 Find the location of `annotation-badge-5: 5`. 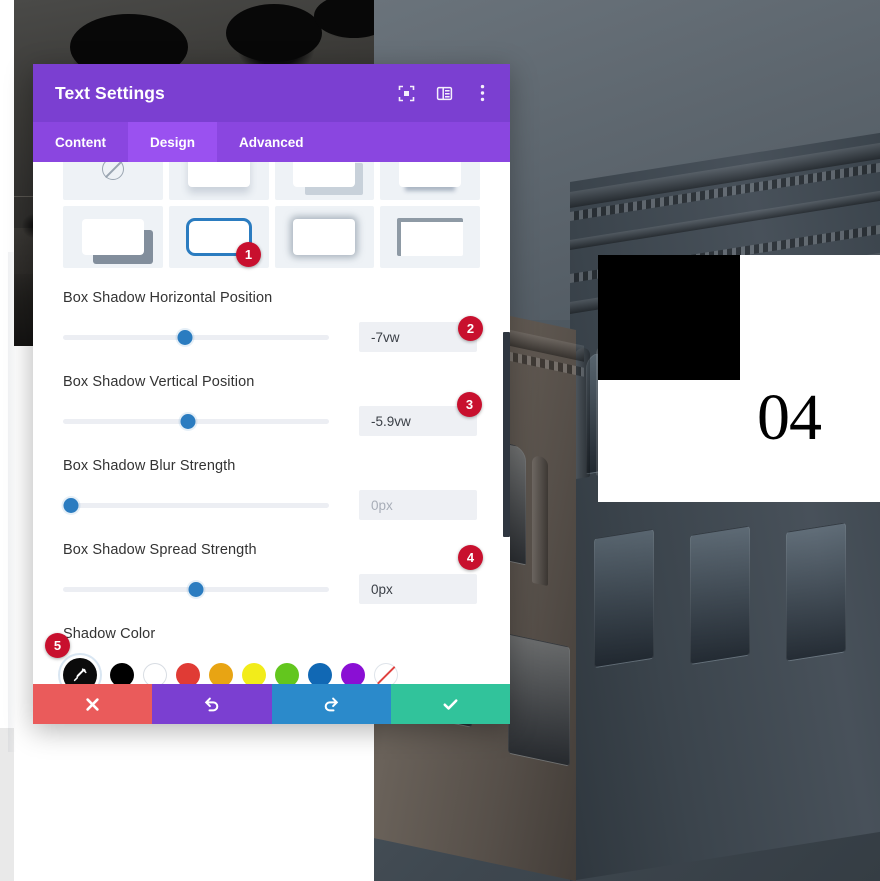

annotation-badge-5: 5 is located at coordinates (57, 645).